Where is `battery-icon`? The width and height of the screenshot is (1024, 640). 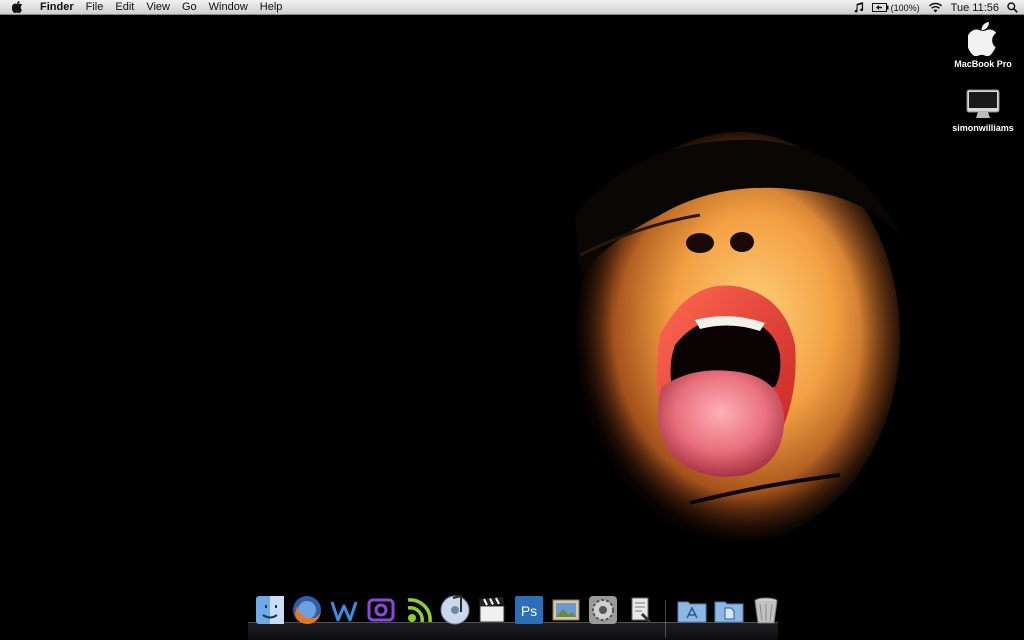
battery-icon is located at coordinates (880, 7).